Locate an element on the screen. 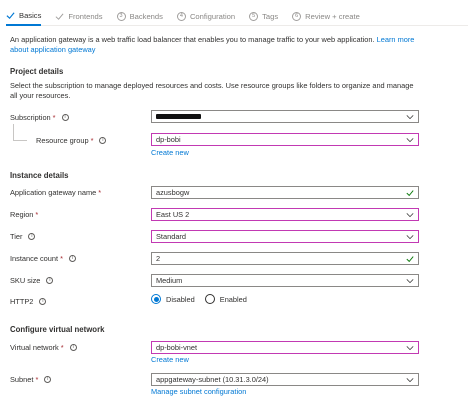 This screenshot has height=412, width=474. step-number: 3 is located at coordinates (121, 16).